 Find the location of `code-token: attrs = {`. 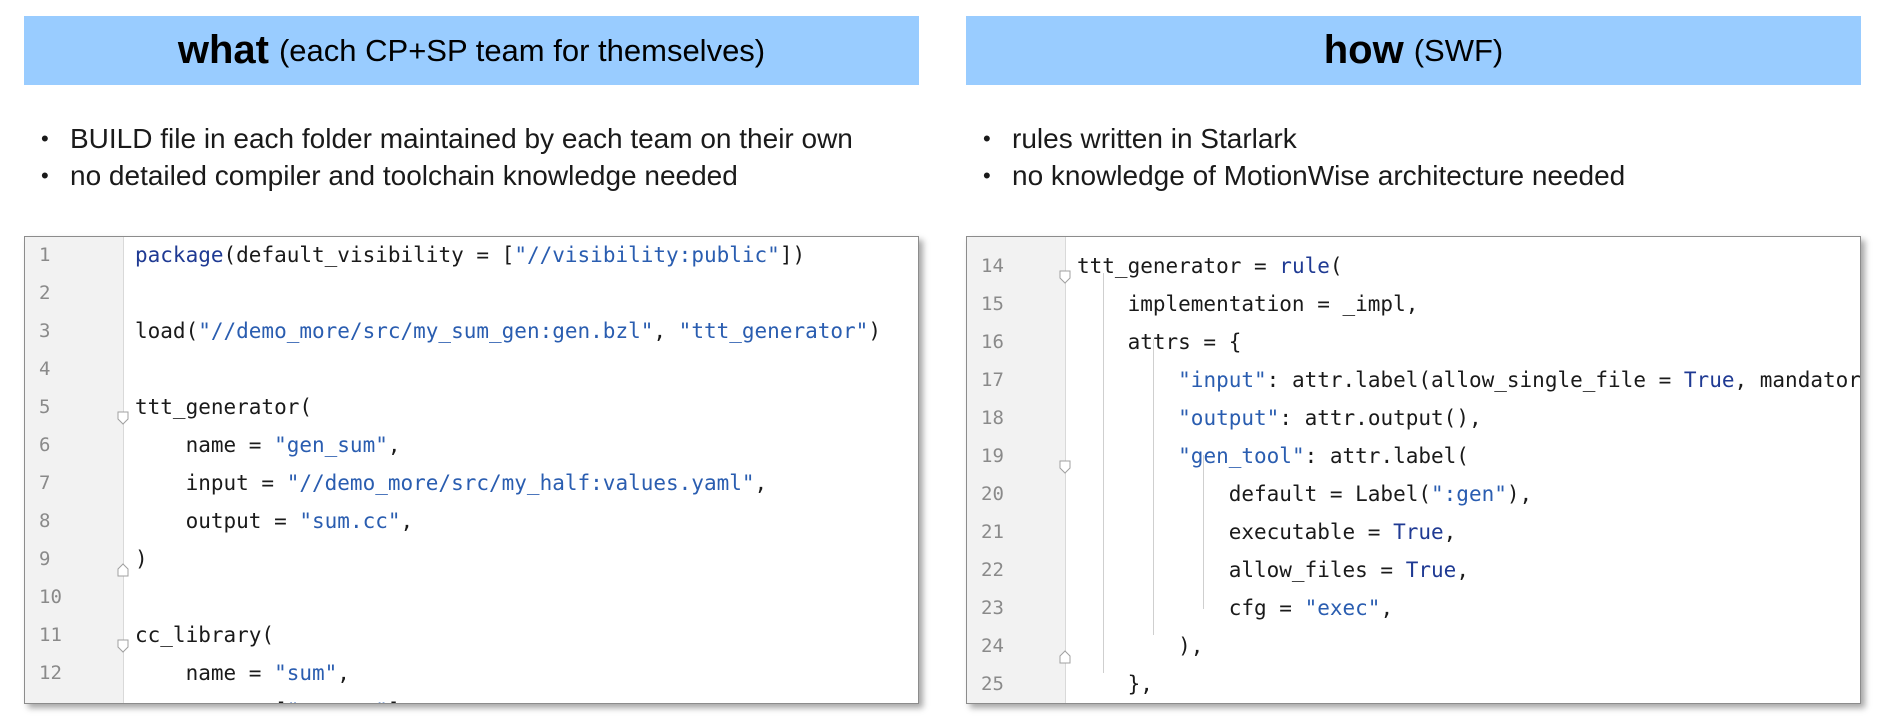

code-token: attrs = { is located at coordinates (1159, 342).